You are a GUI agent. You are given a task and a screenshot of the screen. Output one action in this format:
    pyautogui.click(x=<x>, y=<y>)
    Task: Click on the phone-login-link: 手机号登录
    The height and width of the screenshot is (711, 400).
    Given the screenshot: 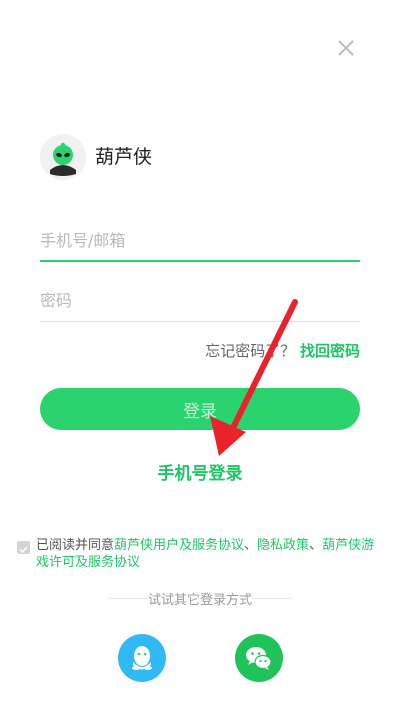 What is the action you would take?
    pyautogui.click(x=200, y=474)
    